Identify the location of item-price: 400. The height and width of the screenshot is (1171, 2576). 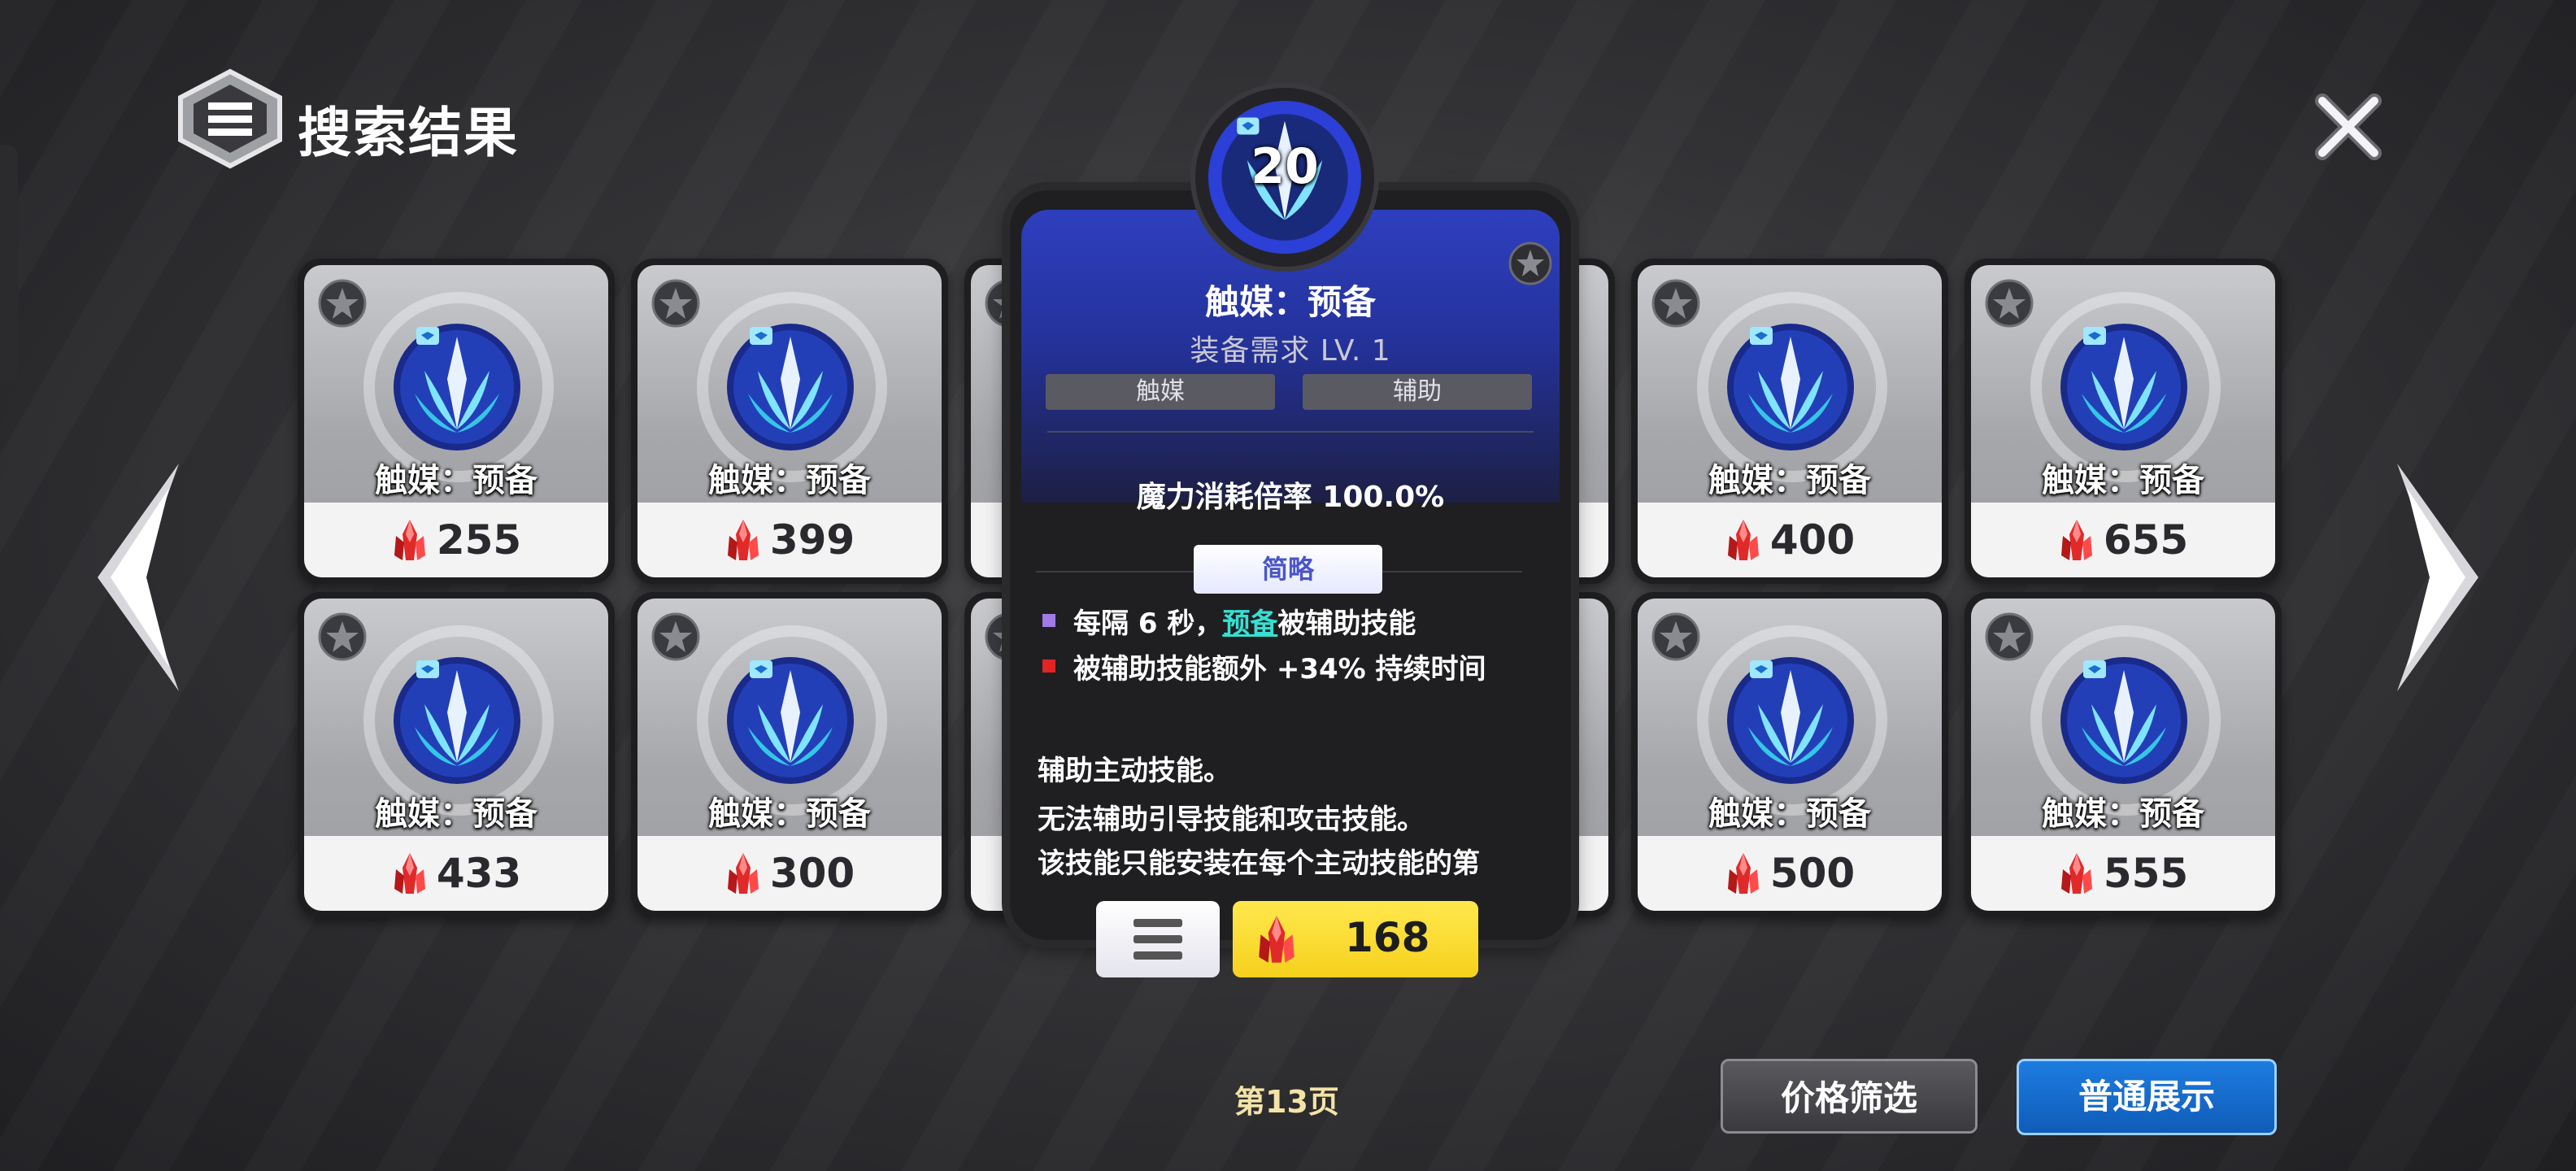
(1813, 540).